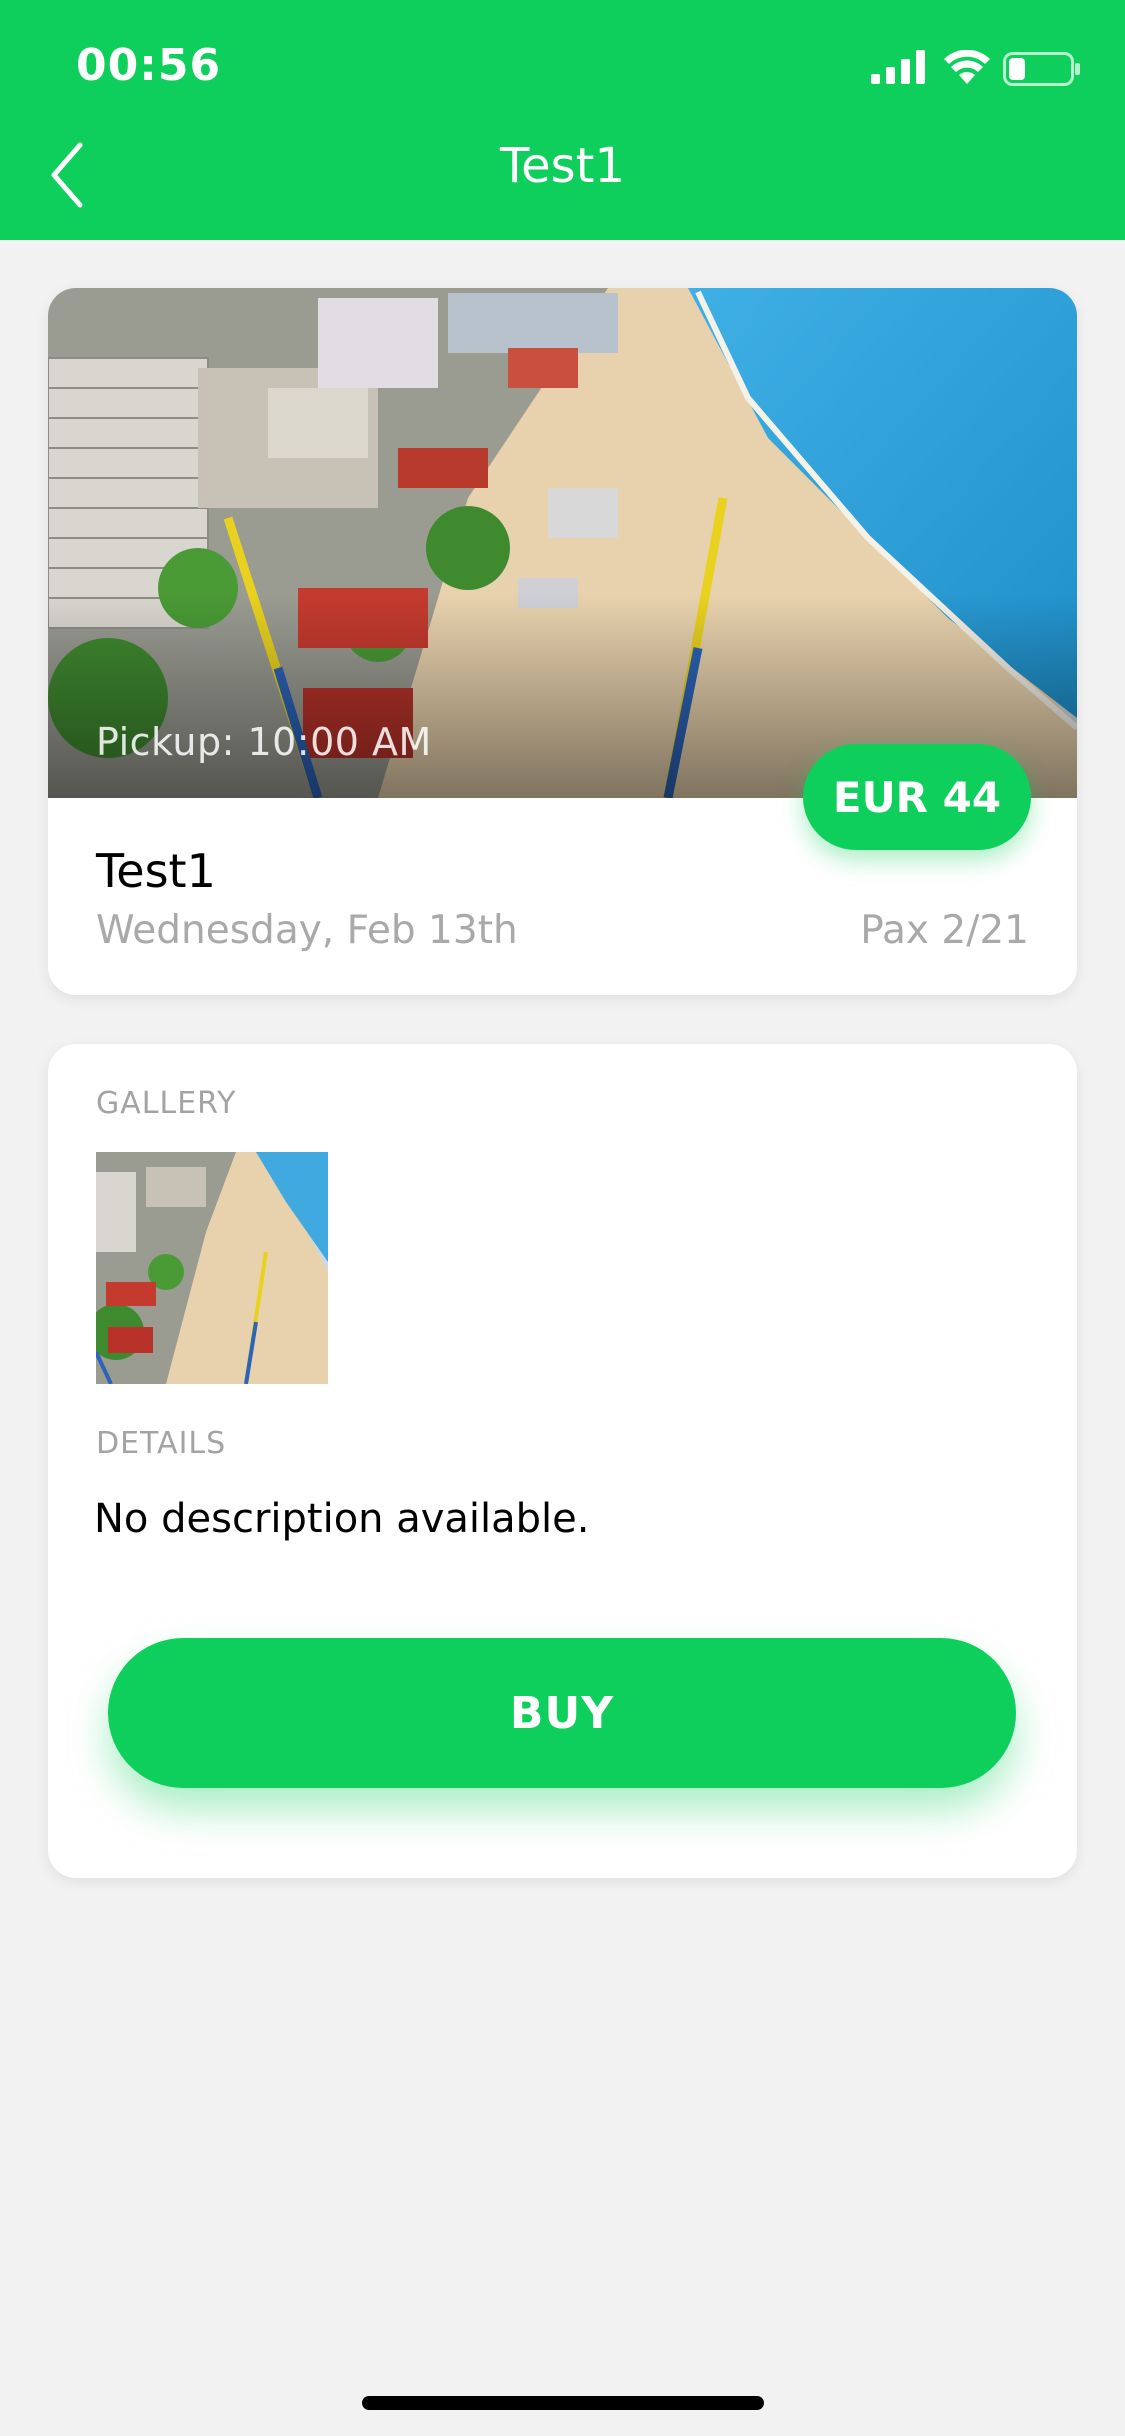 The height and width of the screenshot is (2436, 1125). Describe the element at coordinates (563, 2403) in the screenshot. I see `home-indicator` at that location.